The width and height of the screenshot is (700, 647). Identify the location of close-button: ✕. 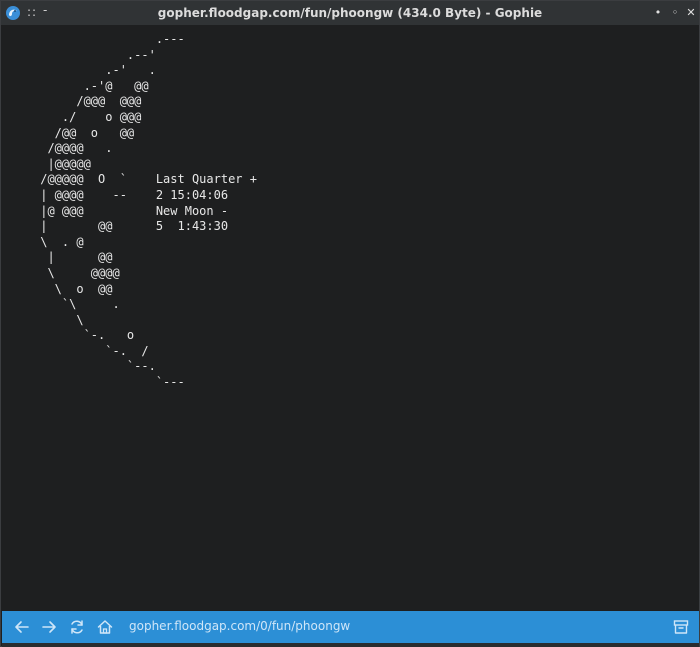
(691, 13).